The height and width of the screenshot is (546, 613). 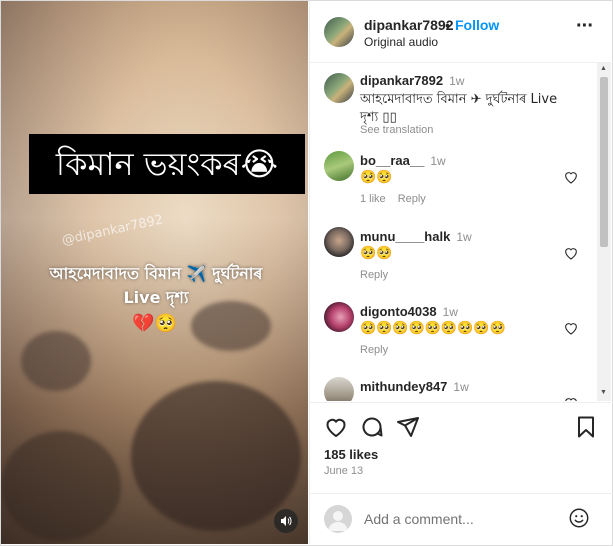 What do you see at coordinates (154, 323) in the screenshot?
I see `video-emoji: 💔🥺` at bounding box center [154, 323].